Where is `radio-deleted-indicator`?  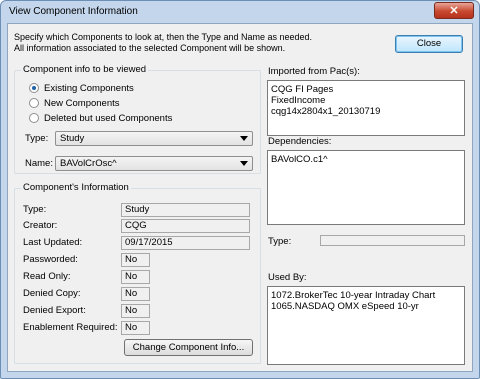
radio-deleted-indicator is located at coordinates (34, 118).